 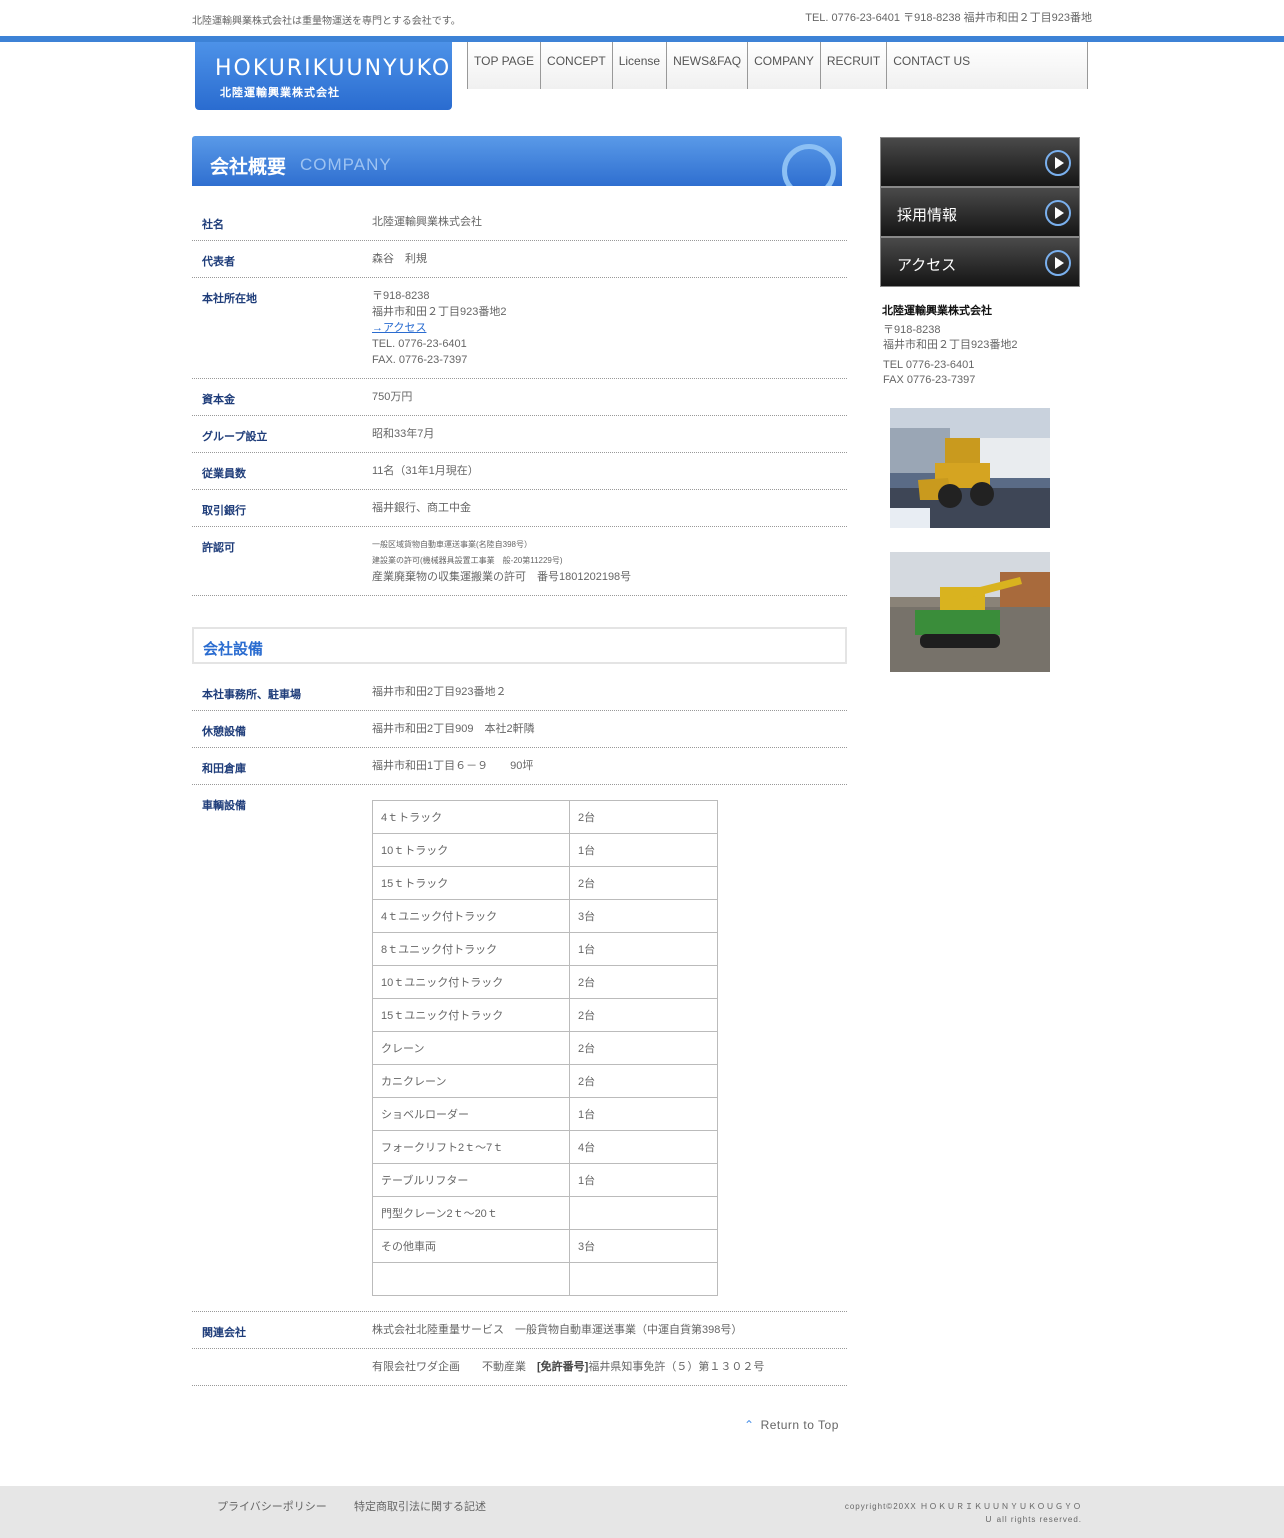 I want to click on row-label: 休憩設備, so click(x=224, y=732).